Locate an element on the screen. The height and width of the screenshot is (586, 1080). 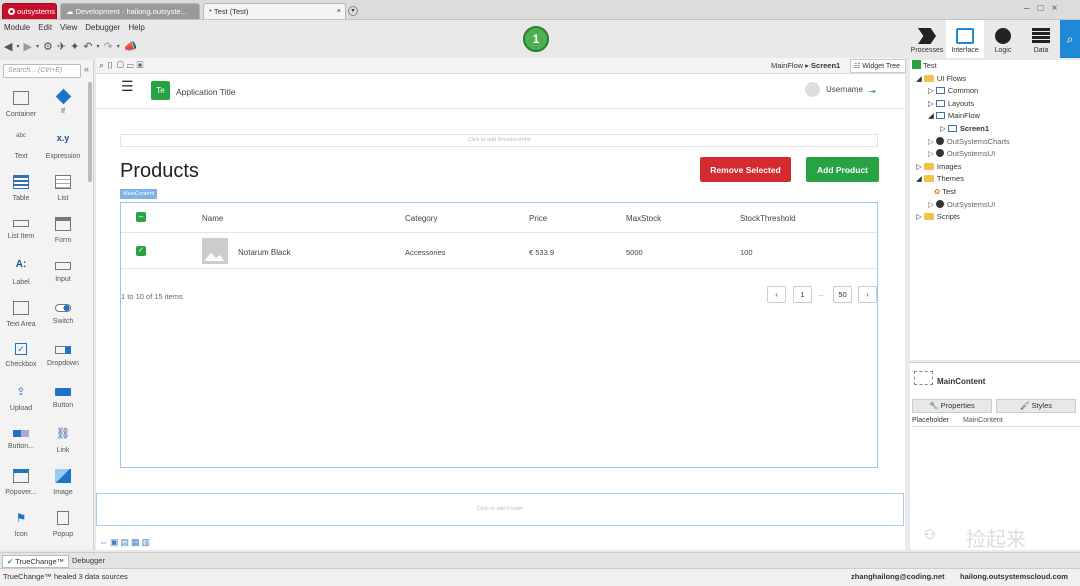
cell-category: Accessories is located at coordinates (425, 252).